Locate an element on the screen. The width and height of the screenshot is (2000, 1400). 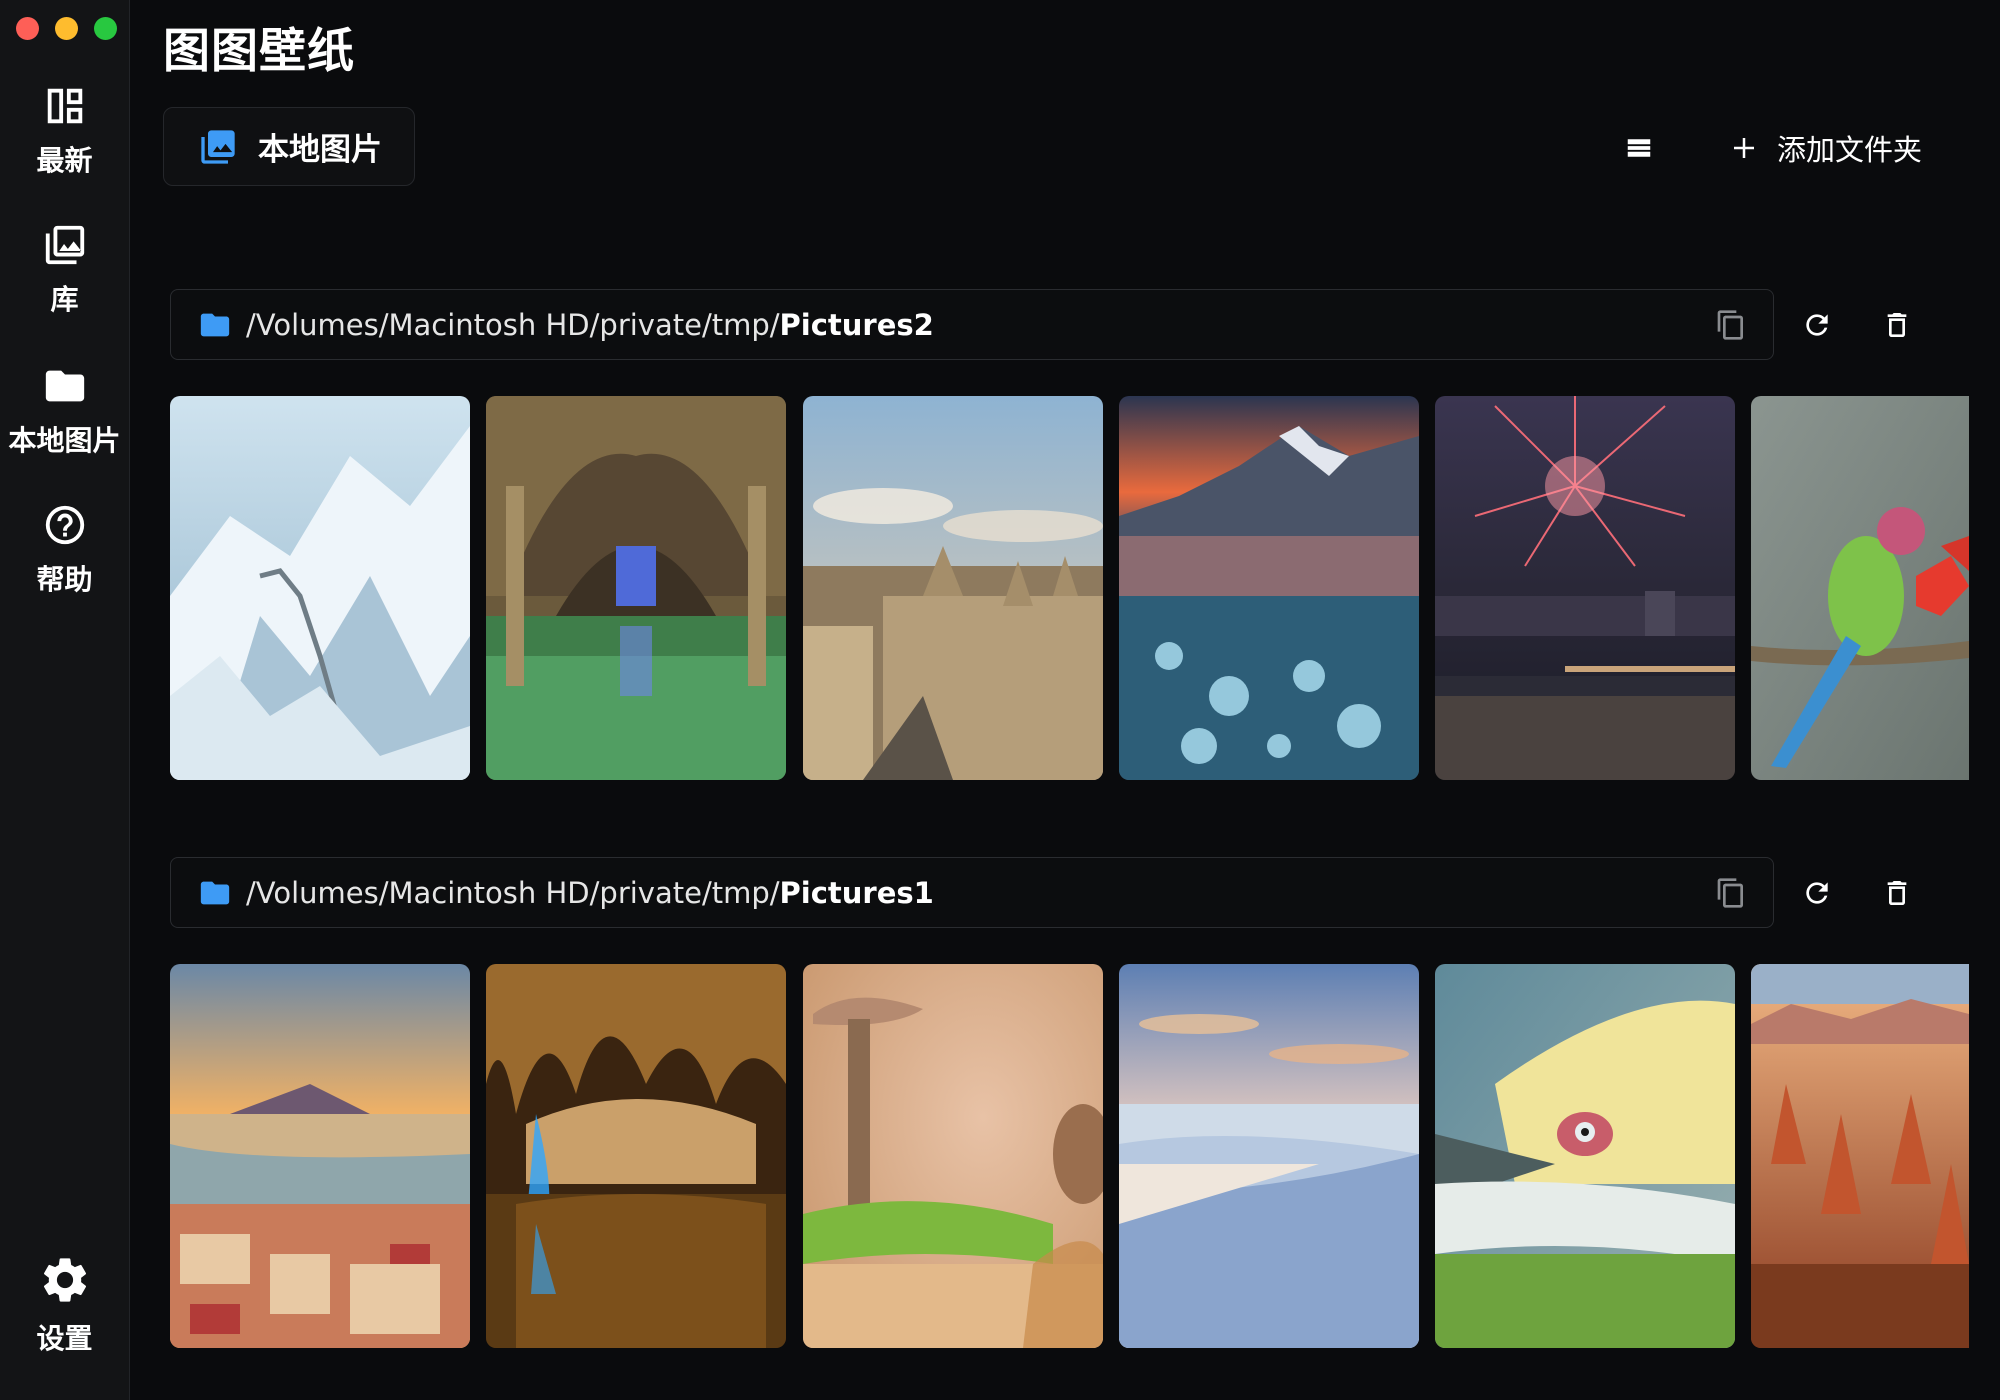
gear-icon is located at coordinates (64, 1280).